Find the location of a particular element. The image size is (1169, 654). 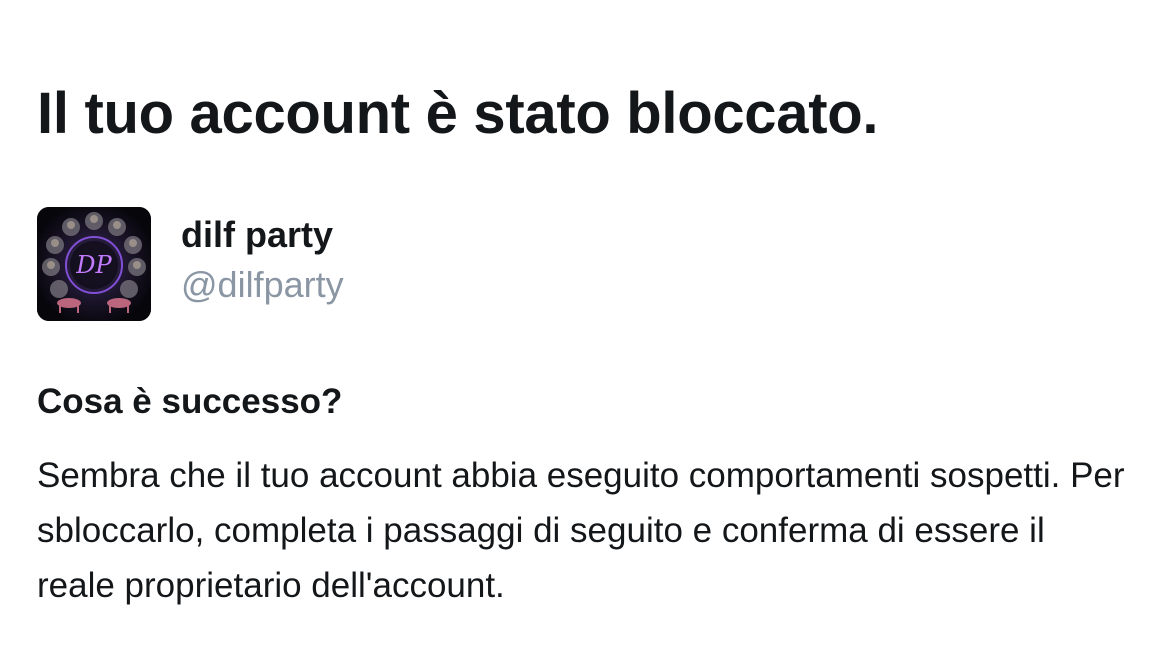

profile-avatar-icon: DP is located at coordinates (94, 264).